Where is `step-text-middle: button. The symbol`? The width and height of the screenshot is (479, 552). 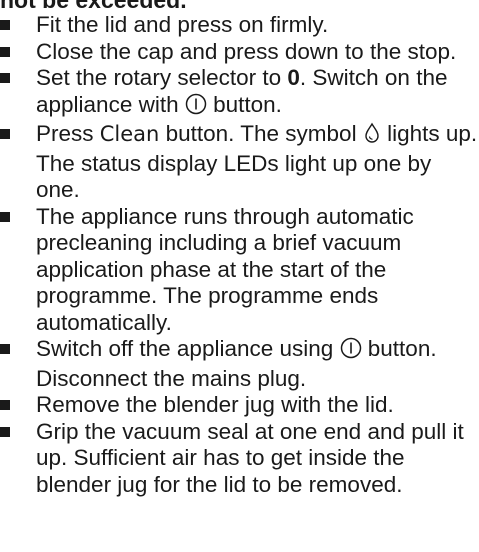 step-text-middle: button. The symbol is located at coordinates (261, 133).